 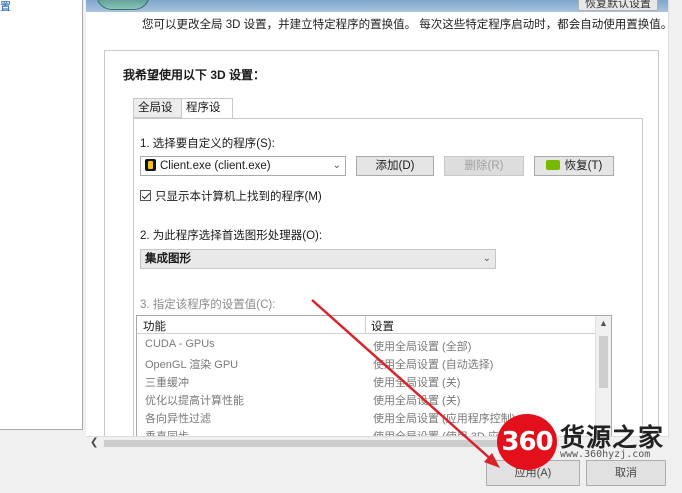 I want to click on step2-label: 2. 为此程序选择首选图形处理器(O):, so click(x=231, y=236).